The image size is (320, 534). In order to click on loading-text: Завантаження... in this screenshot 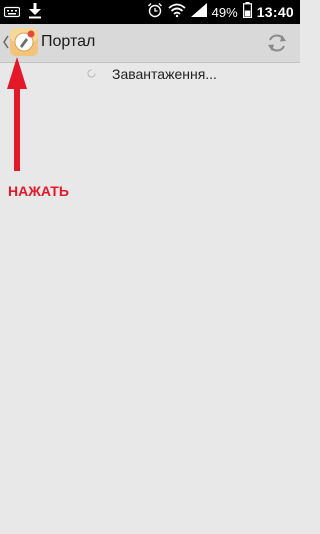, I will do `click(164, 74)`.